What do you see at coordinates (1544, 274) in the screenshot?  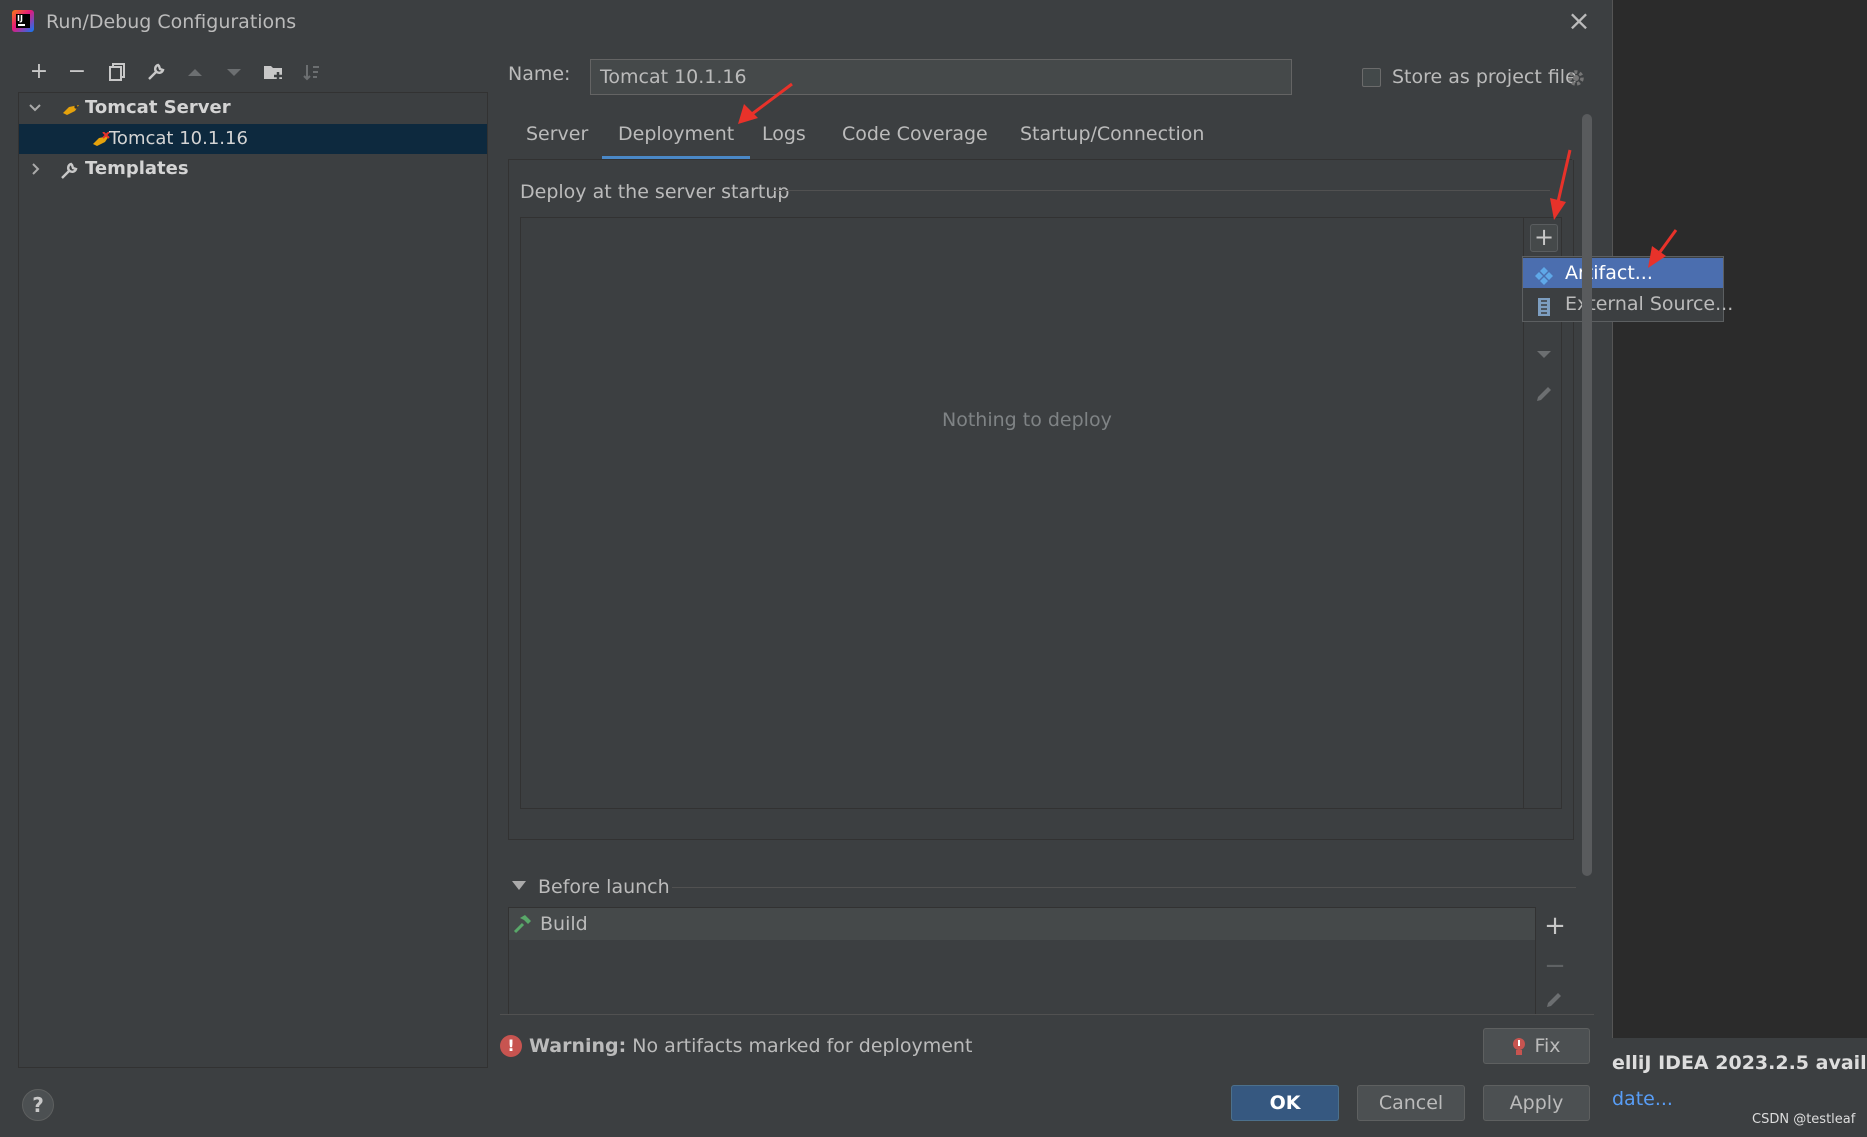 I see `artifact-icon` at bounding box center [1544, 274].